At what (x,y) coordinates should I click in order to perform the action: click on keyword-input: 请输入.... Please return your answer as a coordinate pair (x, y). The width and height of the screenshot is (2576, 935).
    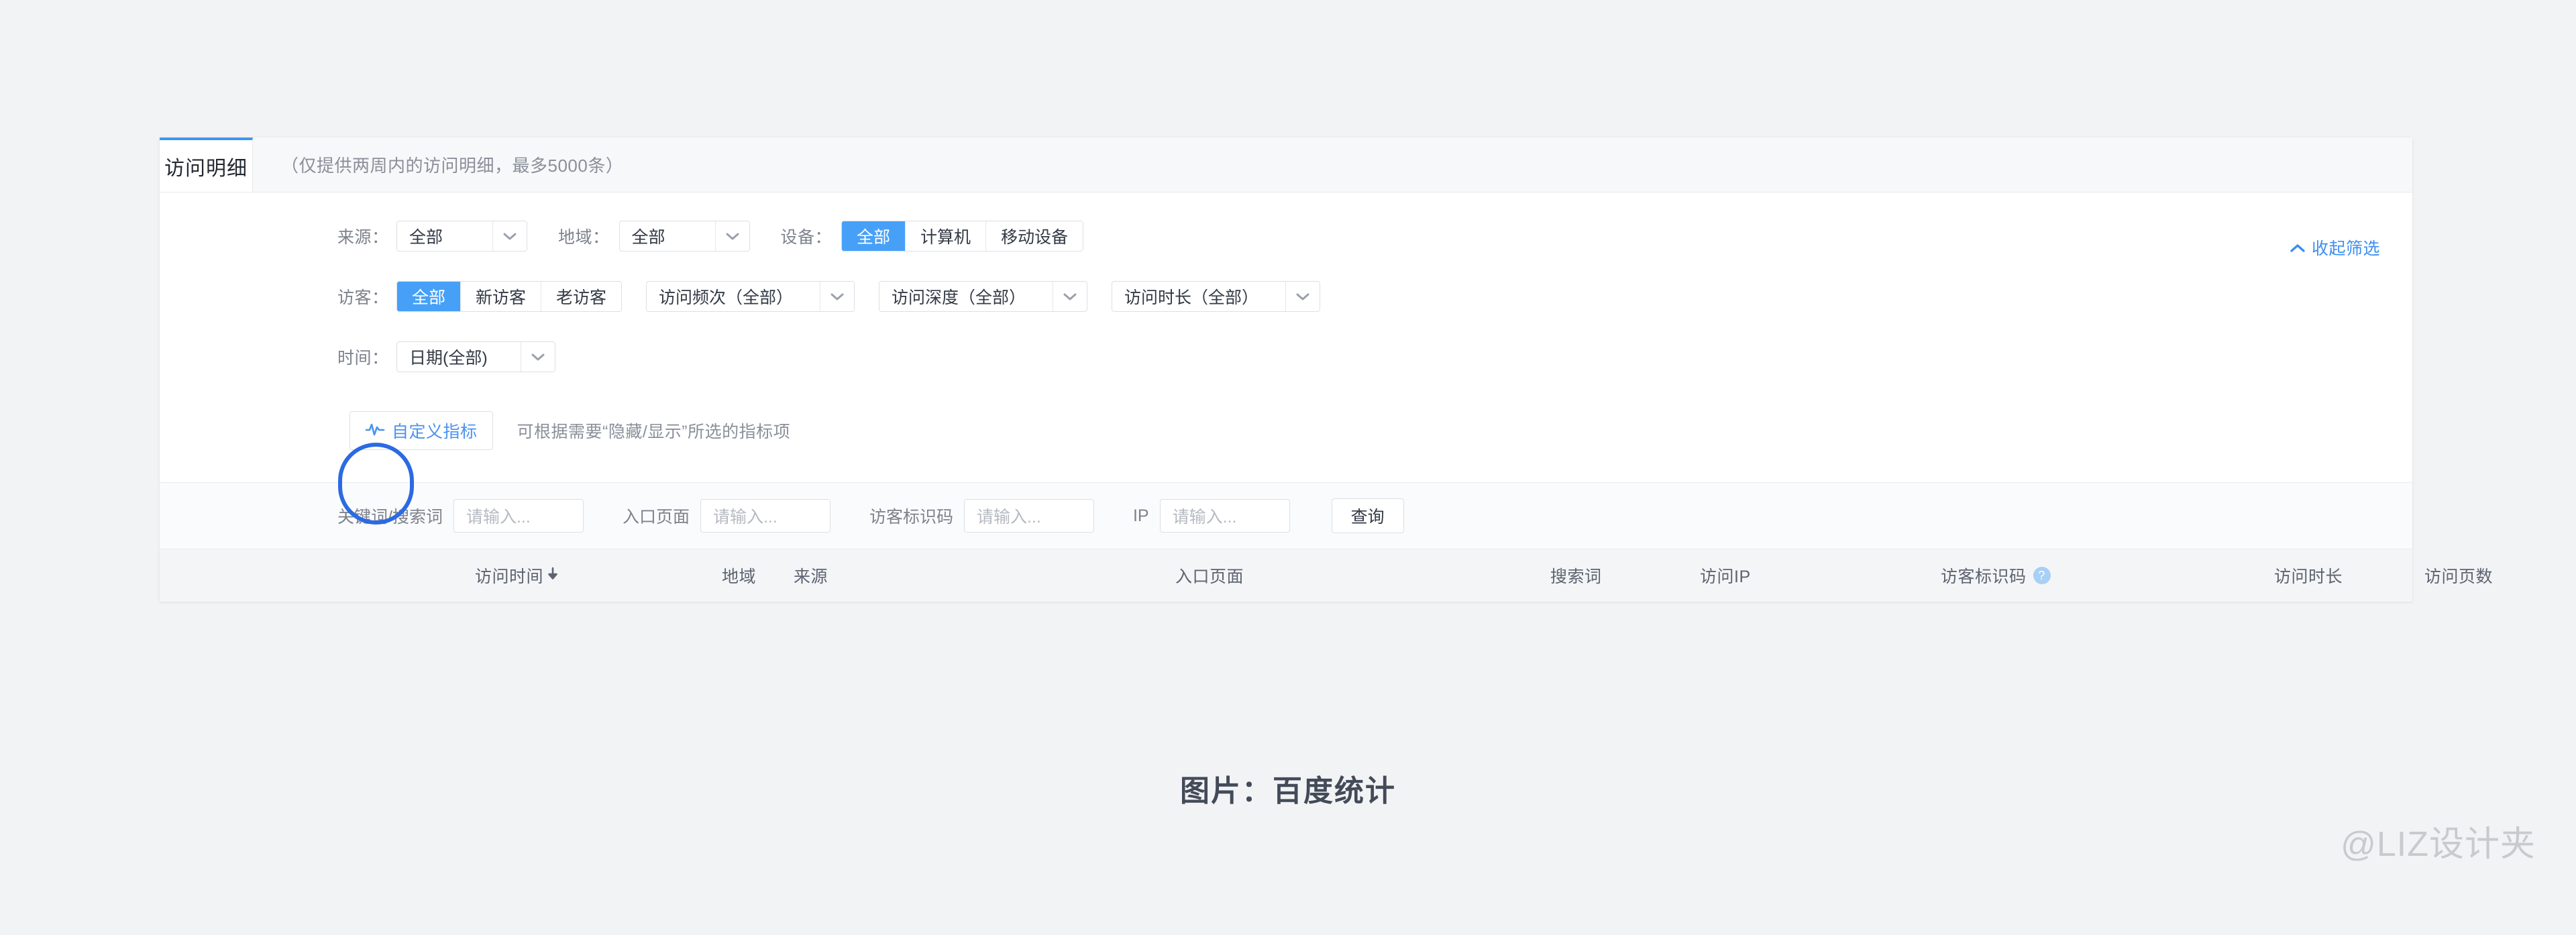
    Looking at the image, I should click on (518, 516).